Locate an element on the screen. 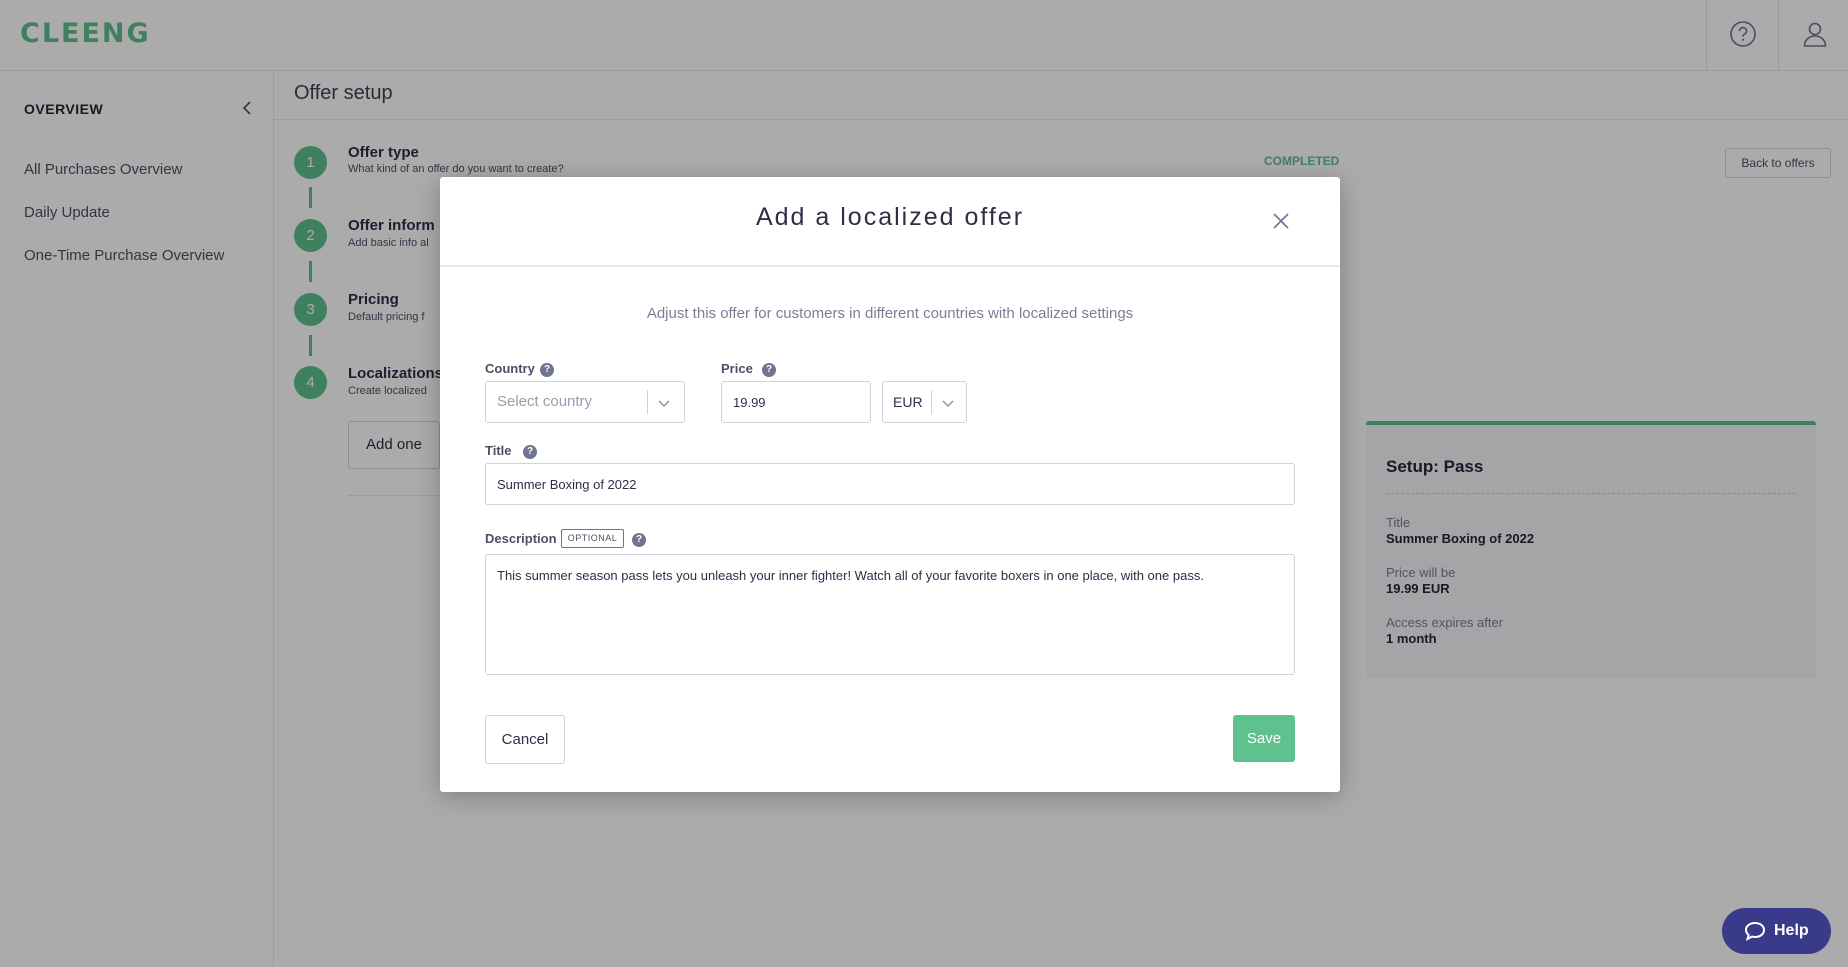  modal-title: Add a localized offer is located at coordinates (890, 217).